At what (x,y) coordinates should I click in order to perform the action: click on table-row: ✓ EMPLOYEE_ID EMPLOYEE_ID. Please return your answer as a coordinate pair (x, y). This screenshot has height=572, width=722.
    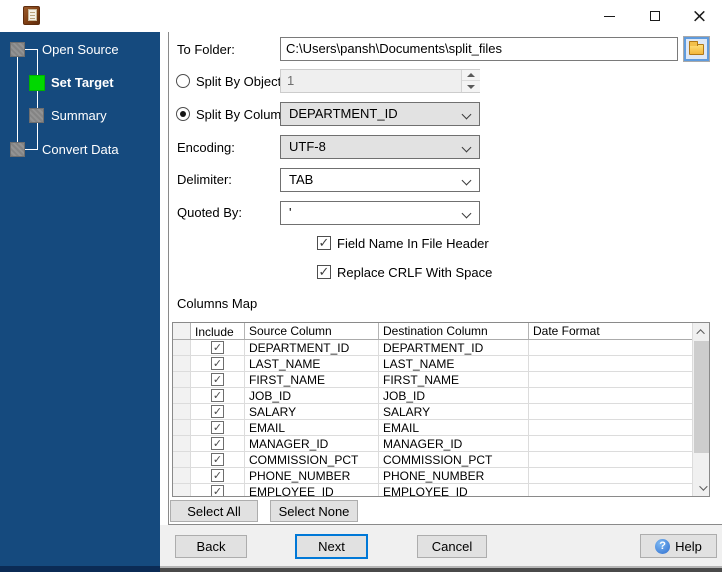
    Looking at the image, I should click on (441, 490).